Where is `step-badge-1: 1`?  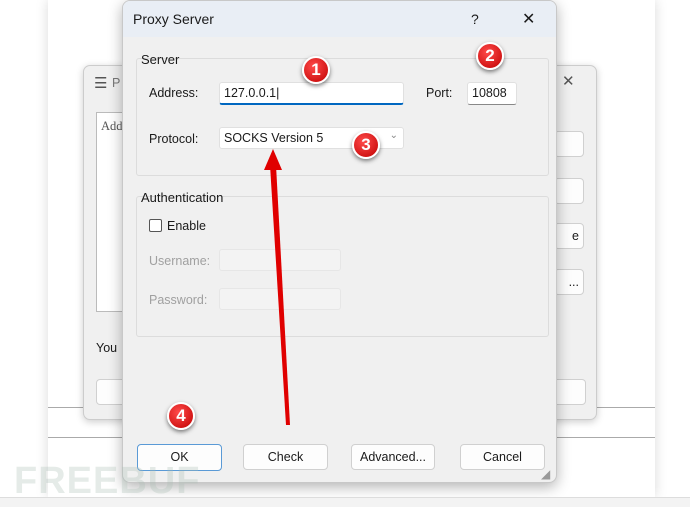 step-badge-1: 1 is located at coordinates (316, 70).